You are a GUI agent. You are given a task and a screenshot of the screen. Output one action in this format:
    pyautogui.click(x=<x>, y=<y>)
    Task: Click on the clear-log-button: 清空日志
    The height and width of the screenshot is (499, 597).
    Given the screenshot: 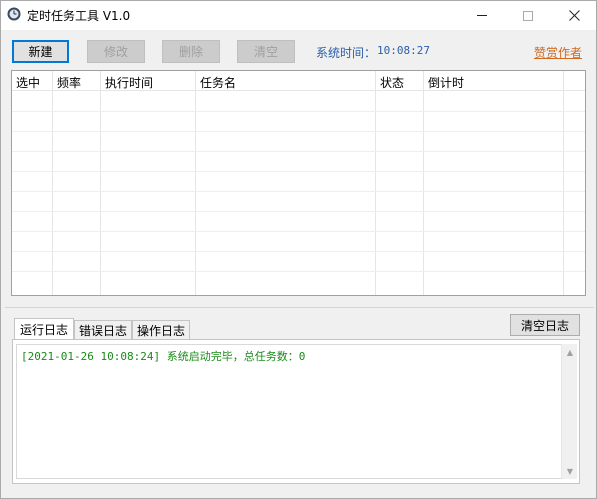 What is the action you would take?
    pyautogui.click(x=545, y=325)
    